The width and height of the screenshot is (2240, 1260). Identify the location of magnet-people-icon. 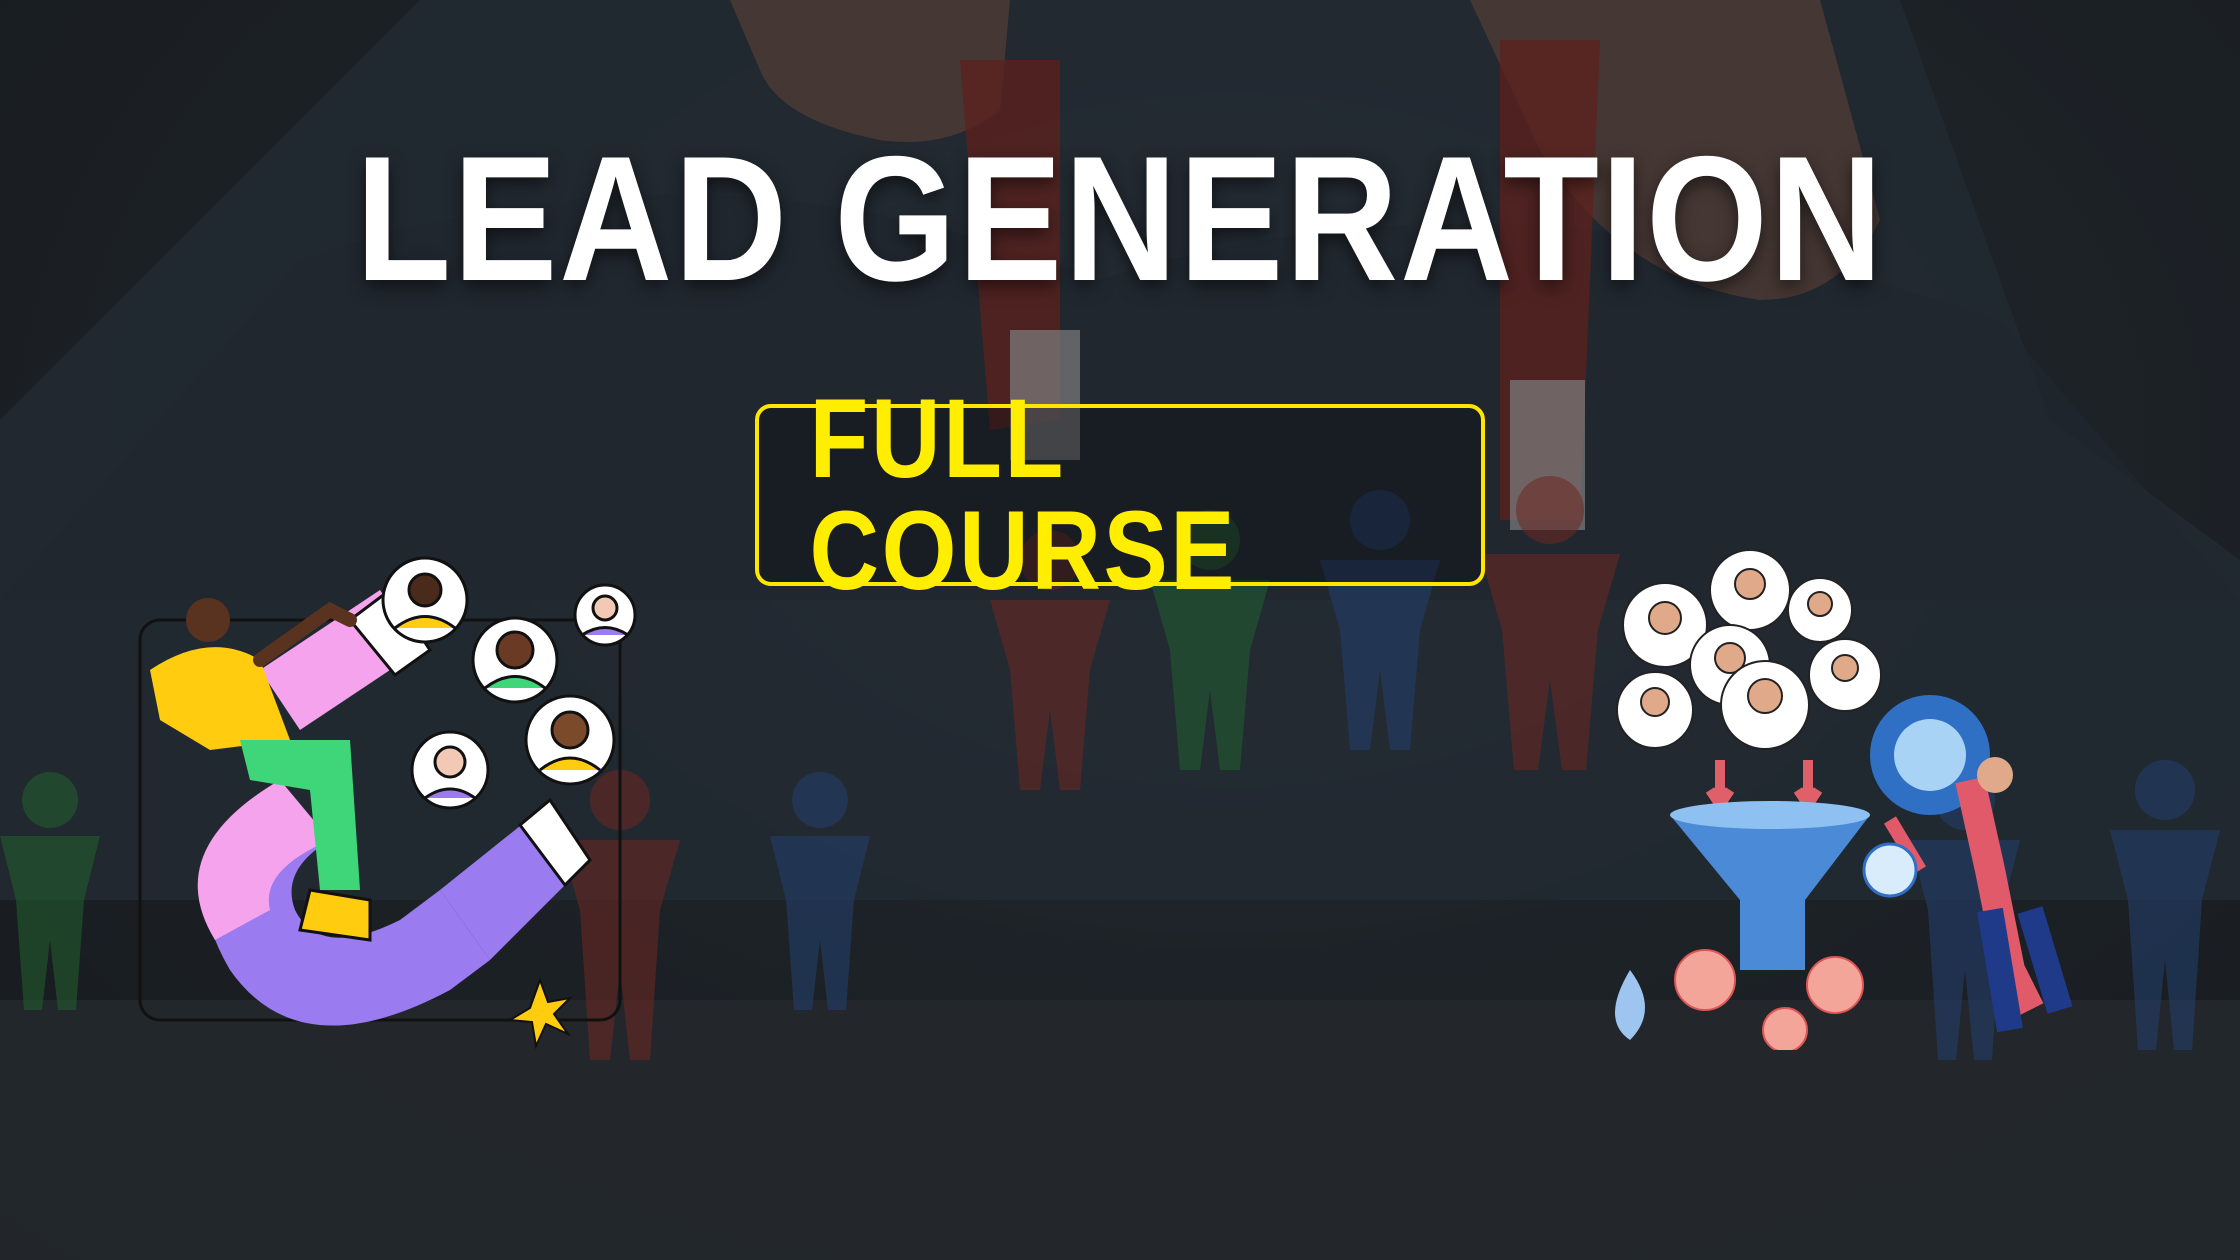
(387, 803).